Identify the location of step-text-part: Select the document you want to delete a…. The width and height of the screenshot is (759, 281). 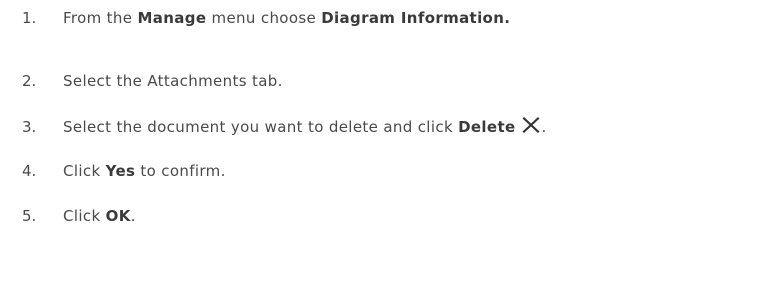
(258, 127).